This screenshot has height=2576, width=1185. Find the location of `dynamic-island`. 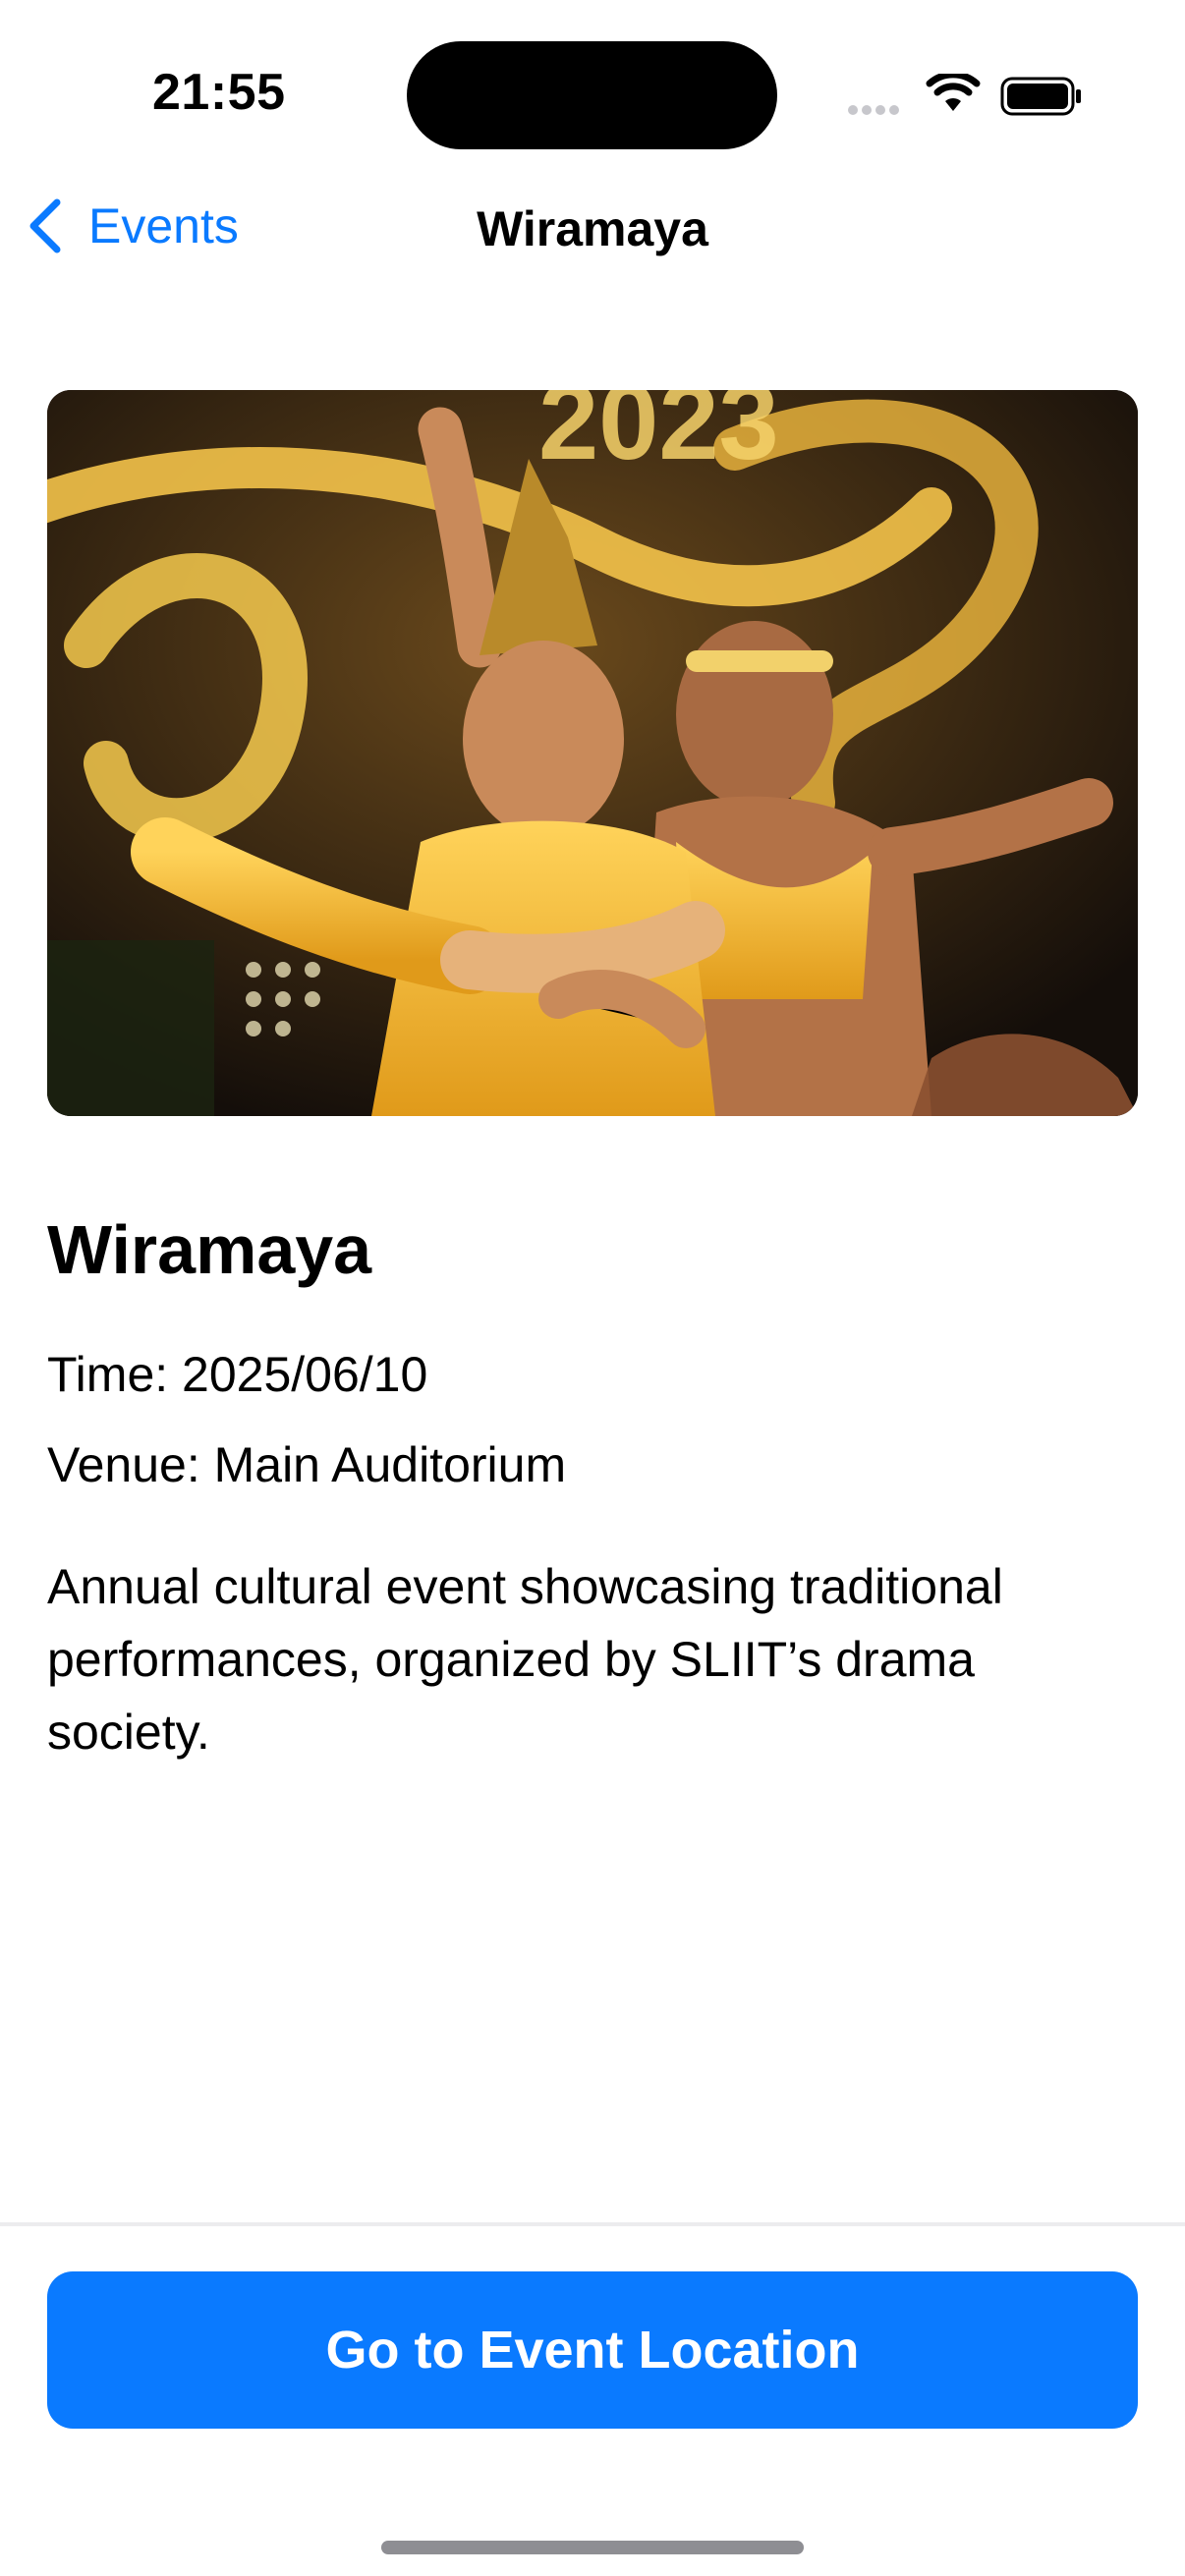

dynamic-island is located at coordinates (592, 95).